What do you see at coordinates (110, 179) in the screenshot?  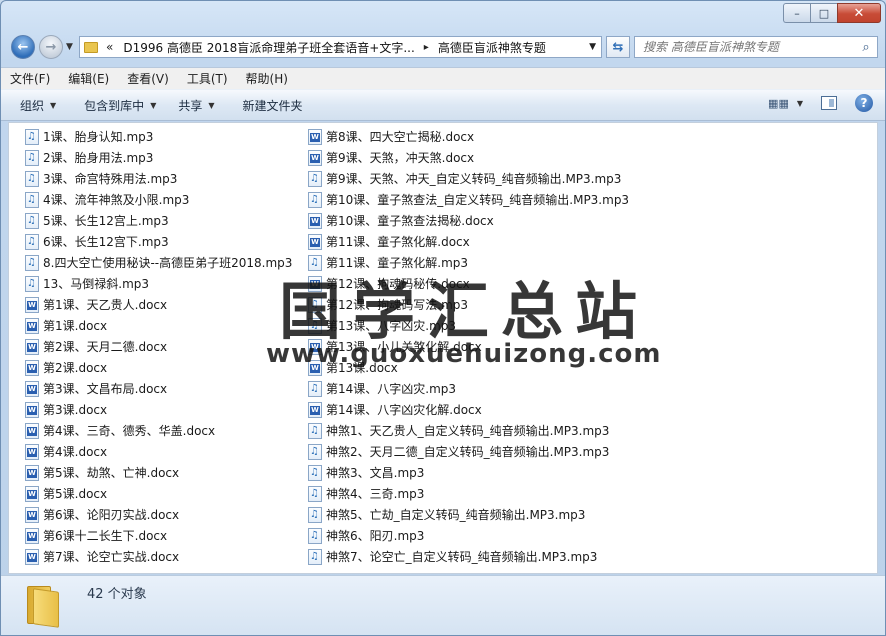 I see `file-name: 3课、命宫特殊用法.mp3` at bounding box center [110, 179].